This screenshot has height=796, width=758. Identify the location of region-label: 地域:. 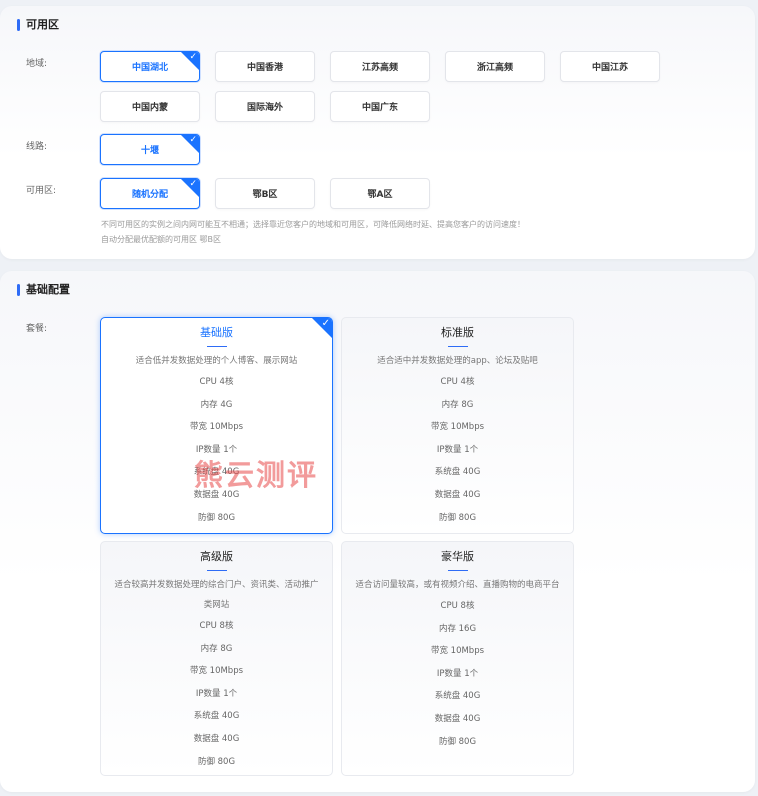
(37, 64).